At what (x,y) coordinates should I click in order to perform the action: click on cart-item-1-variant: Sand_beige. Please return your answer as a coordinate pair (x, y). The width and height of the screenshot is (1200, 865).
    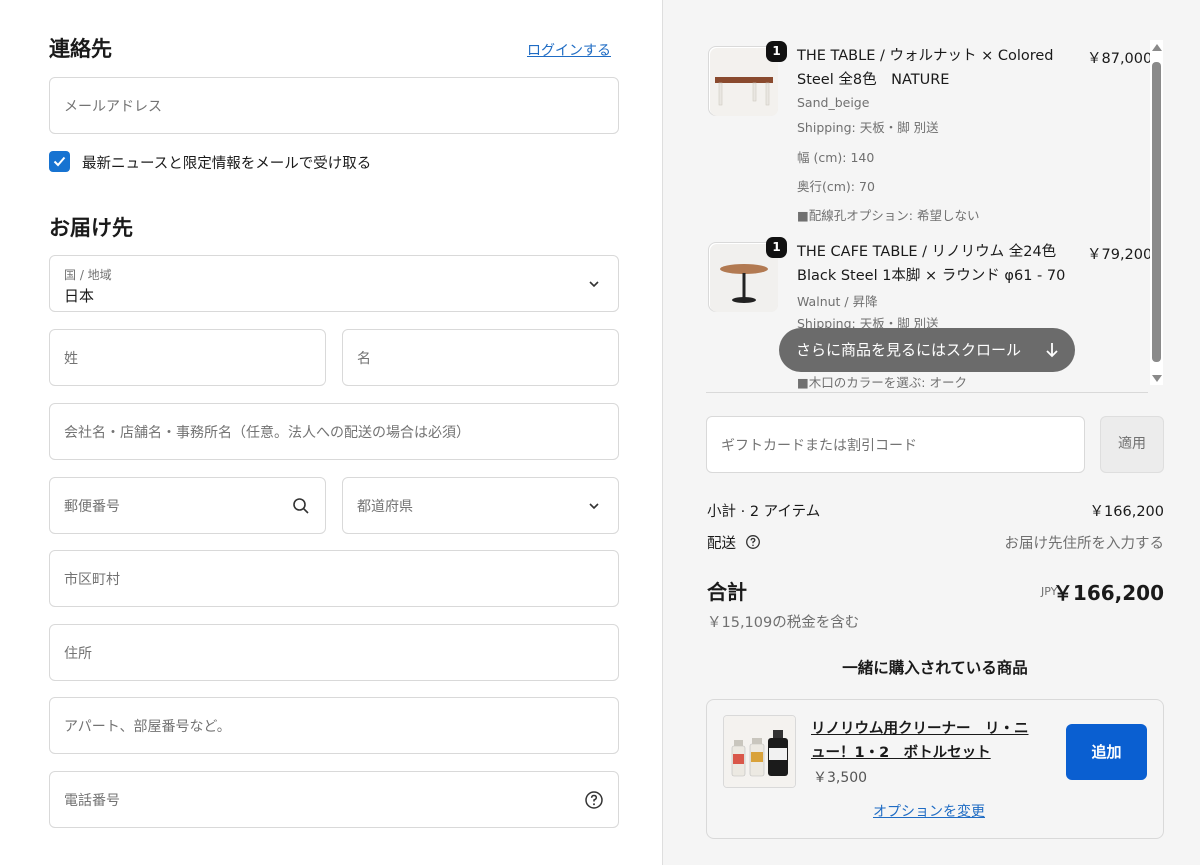
    Looking at the image, I should click on (833, 102).